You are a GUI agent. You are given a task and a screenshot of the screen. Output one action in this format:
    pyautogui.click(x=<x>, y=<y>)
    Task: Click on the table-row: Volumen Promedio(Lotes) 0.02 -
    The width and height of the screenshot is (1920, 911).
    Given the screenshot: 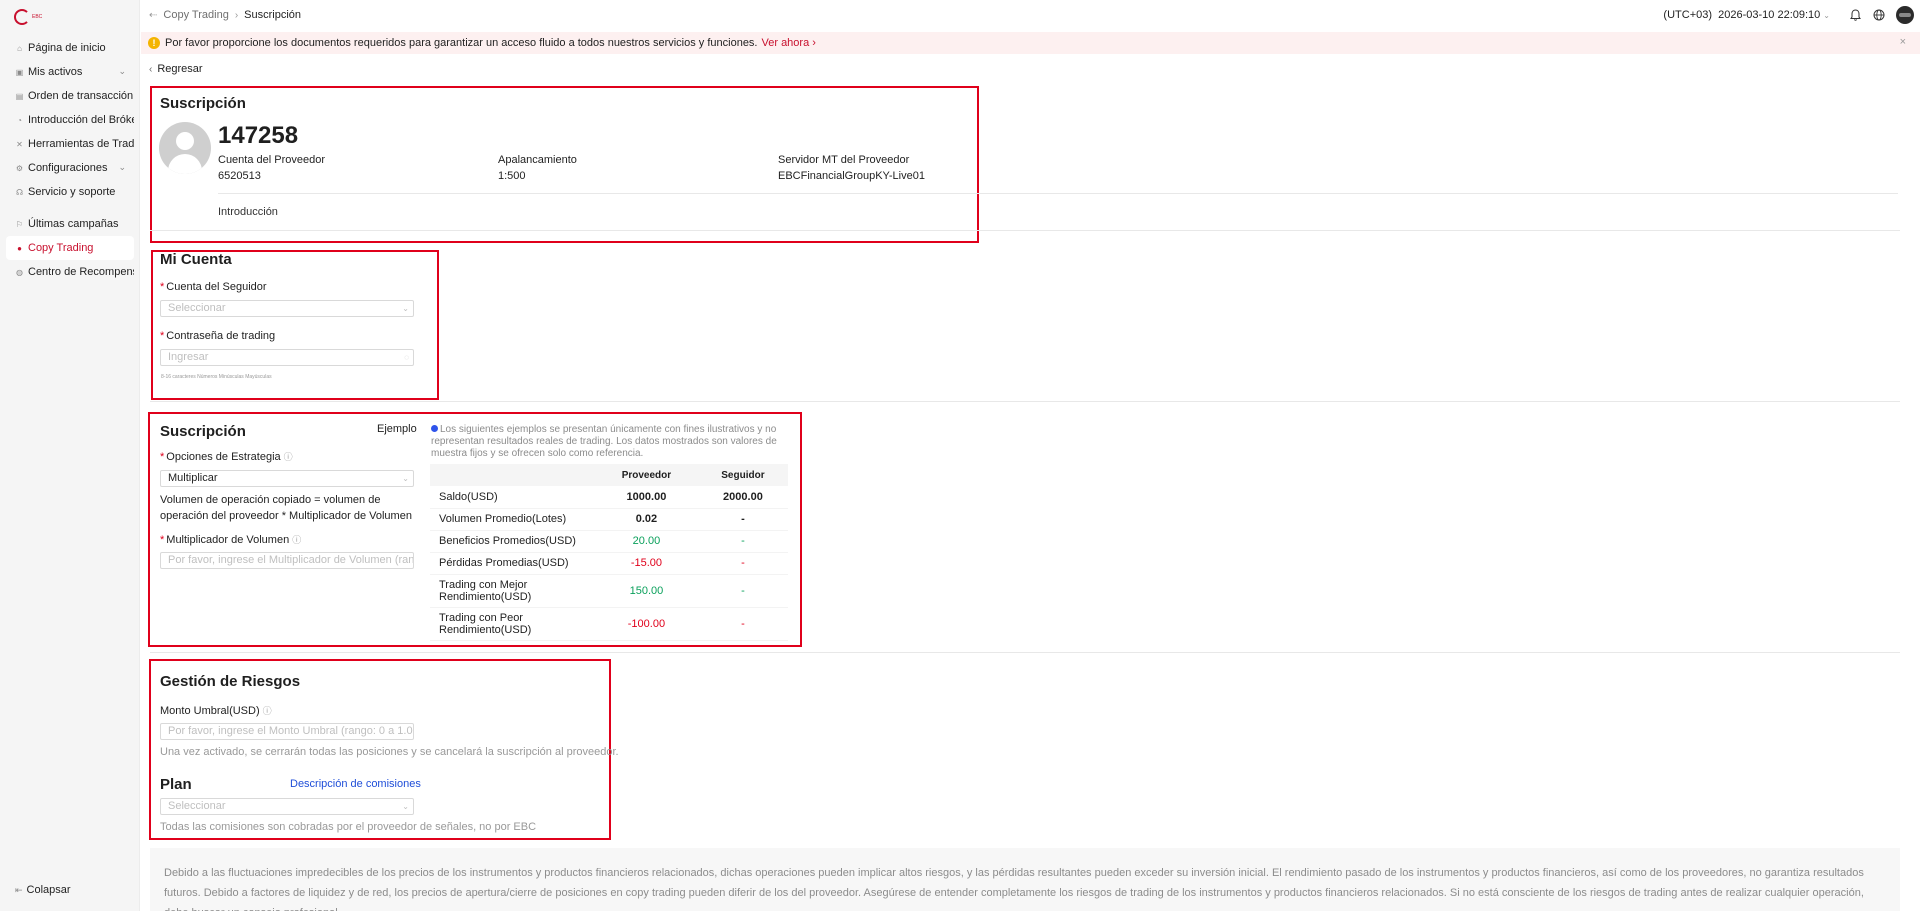 What is the action you would take?
    pyautogui.click(x=609, y=519)
    